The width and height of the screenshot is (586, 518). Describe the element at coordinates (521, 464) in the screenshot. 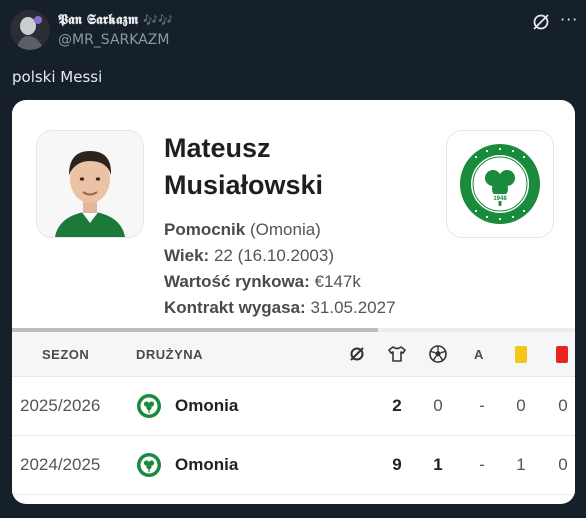

I see `yellow-cards-cell: 1` at that location.